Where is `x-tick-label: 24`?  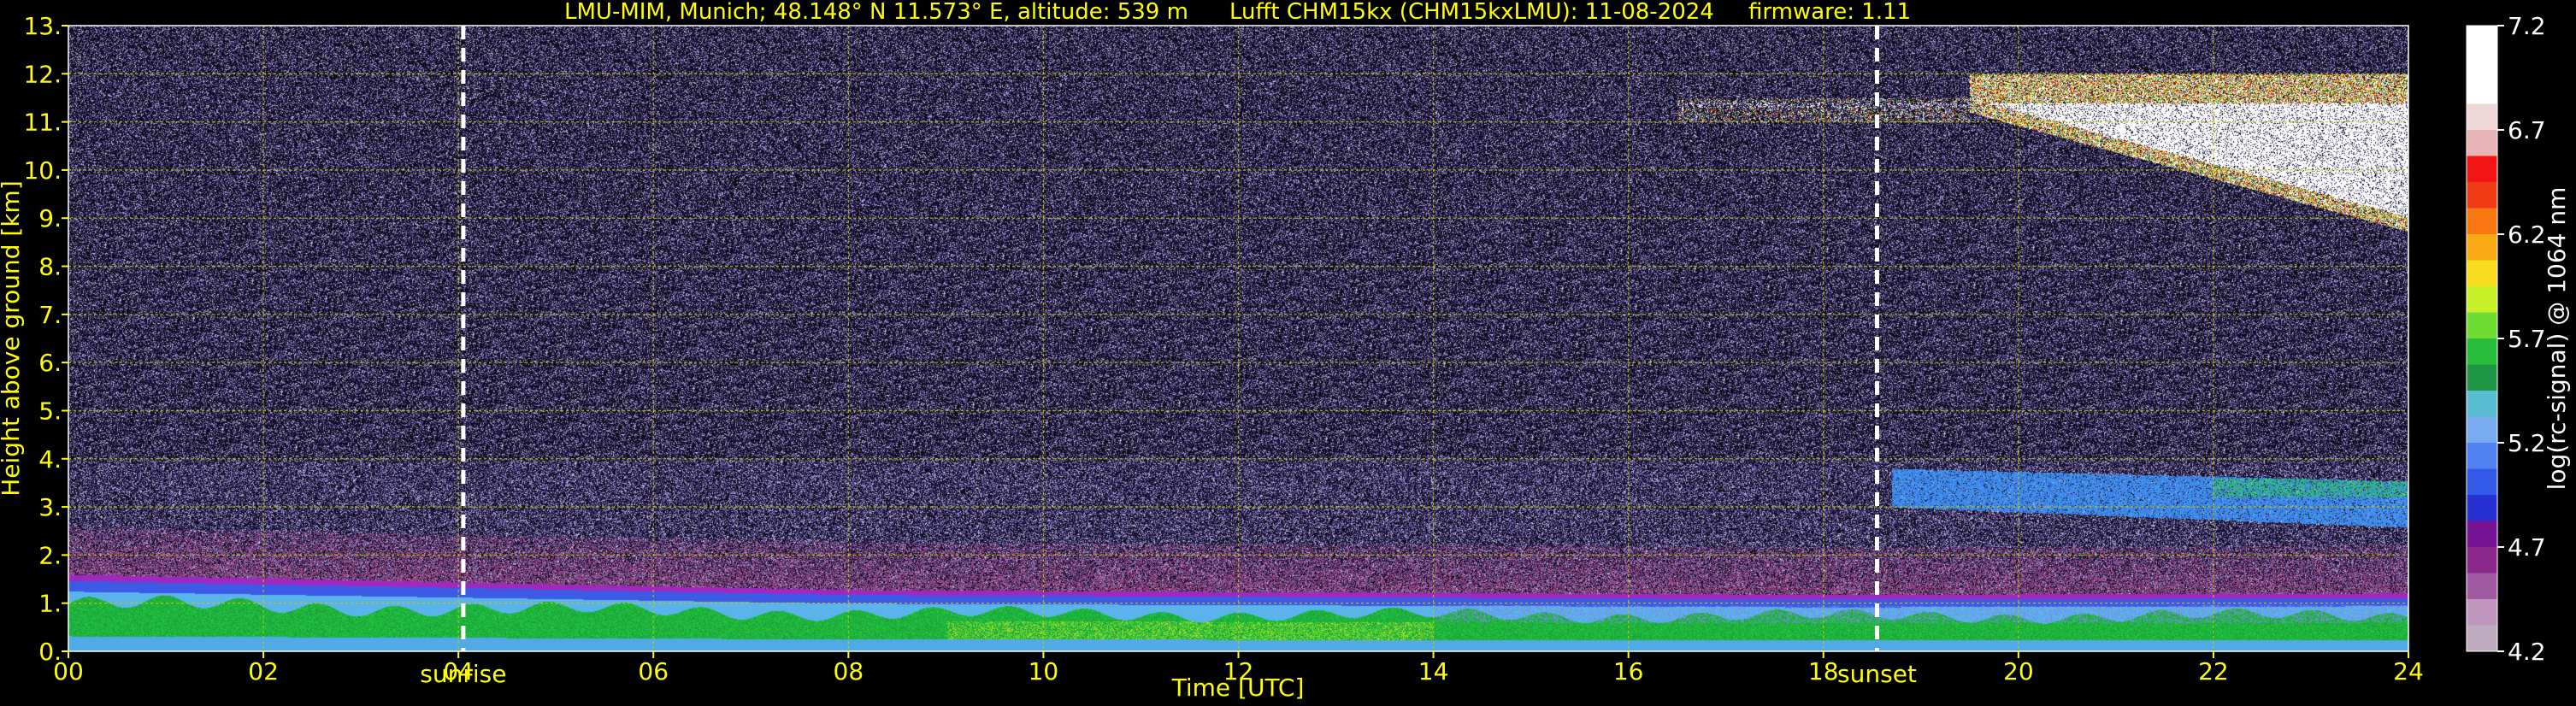
x-tick-label: 24 is located at coordinates (2408, 671).